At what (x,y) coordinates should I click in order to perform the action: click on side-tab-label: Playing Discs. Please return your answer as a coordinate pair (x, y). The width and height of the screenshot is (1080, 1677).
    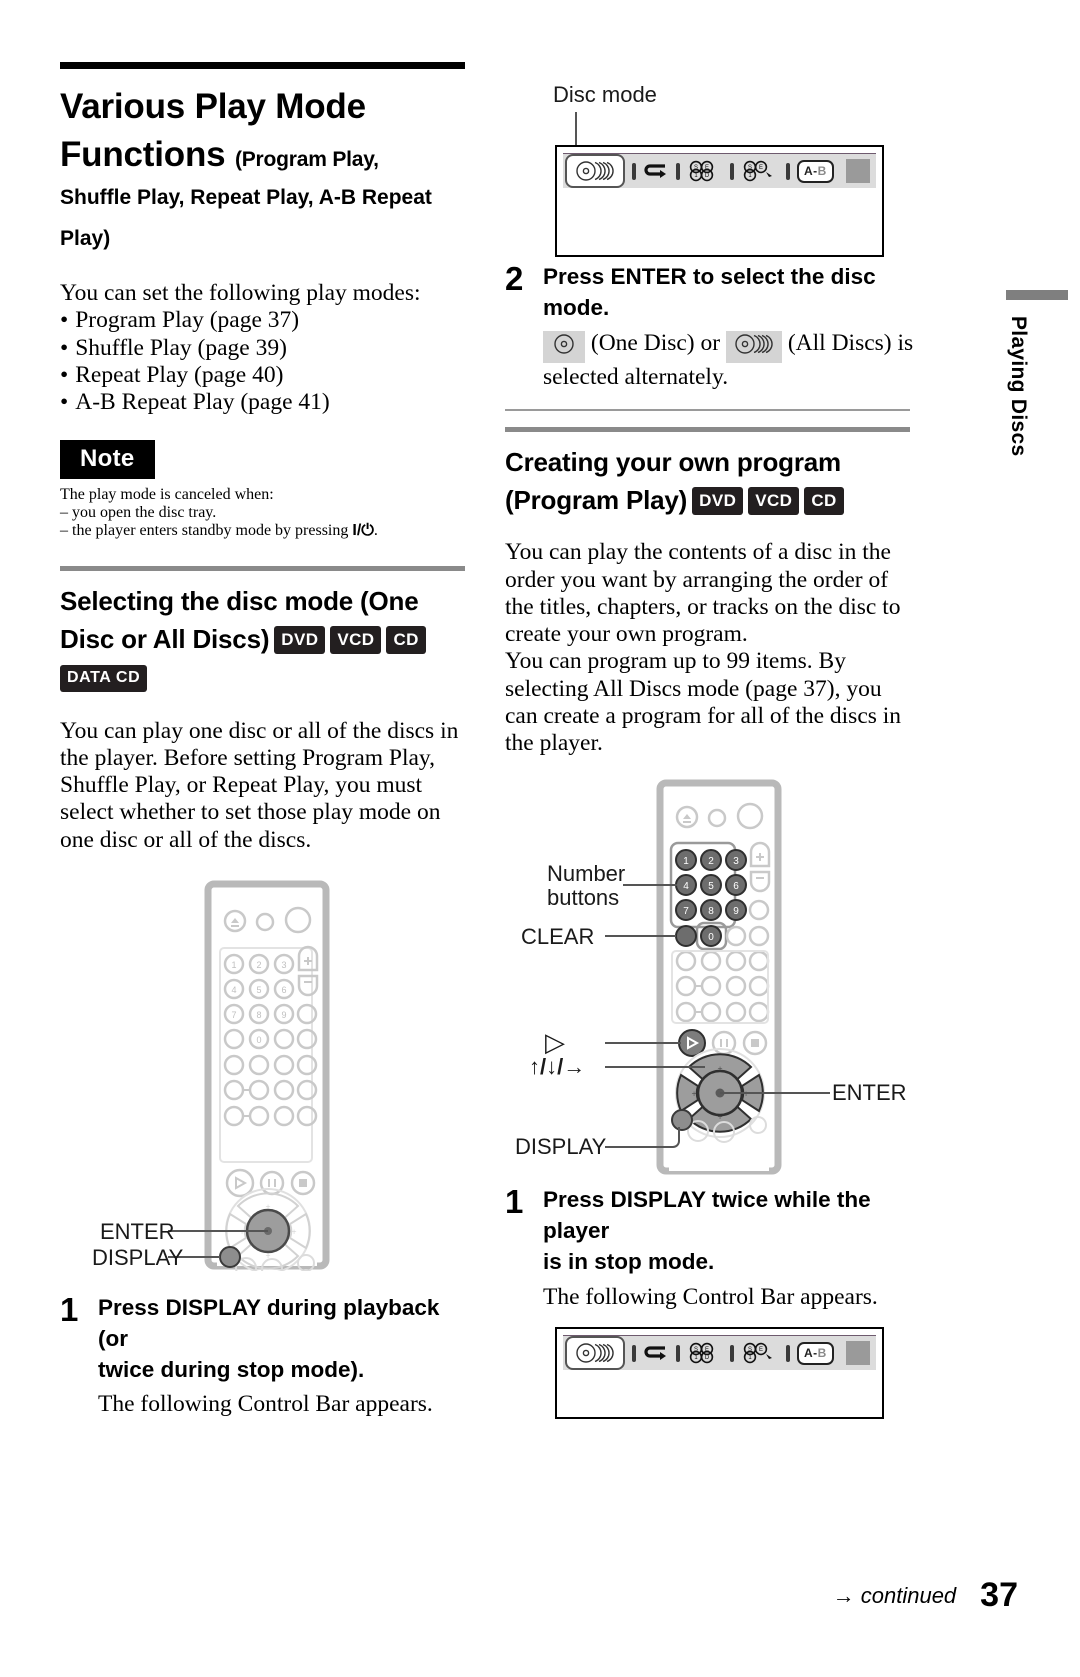
    Looking at the image, I should click on (1018, 386).